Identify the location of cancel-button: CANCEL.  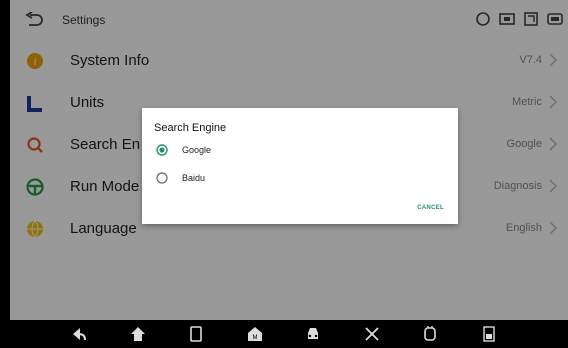
(430, 208).